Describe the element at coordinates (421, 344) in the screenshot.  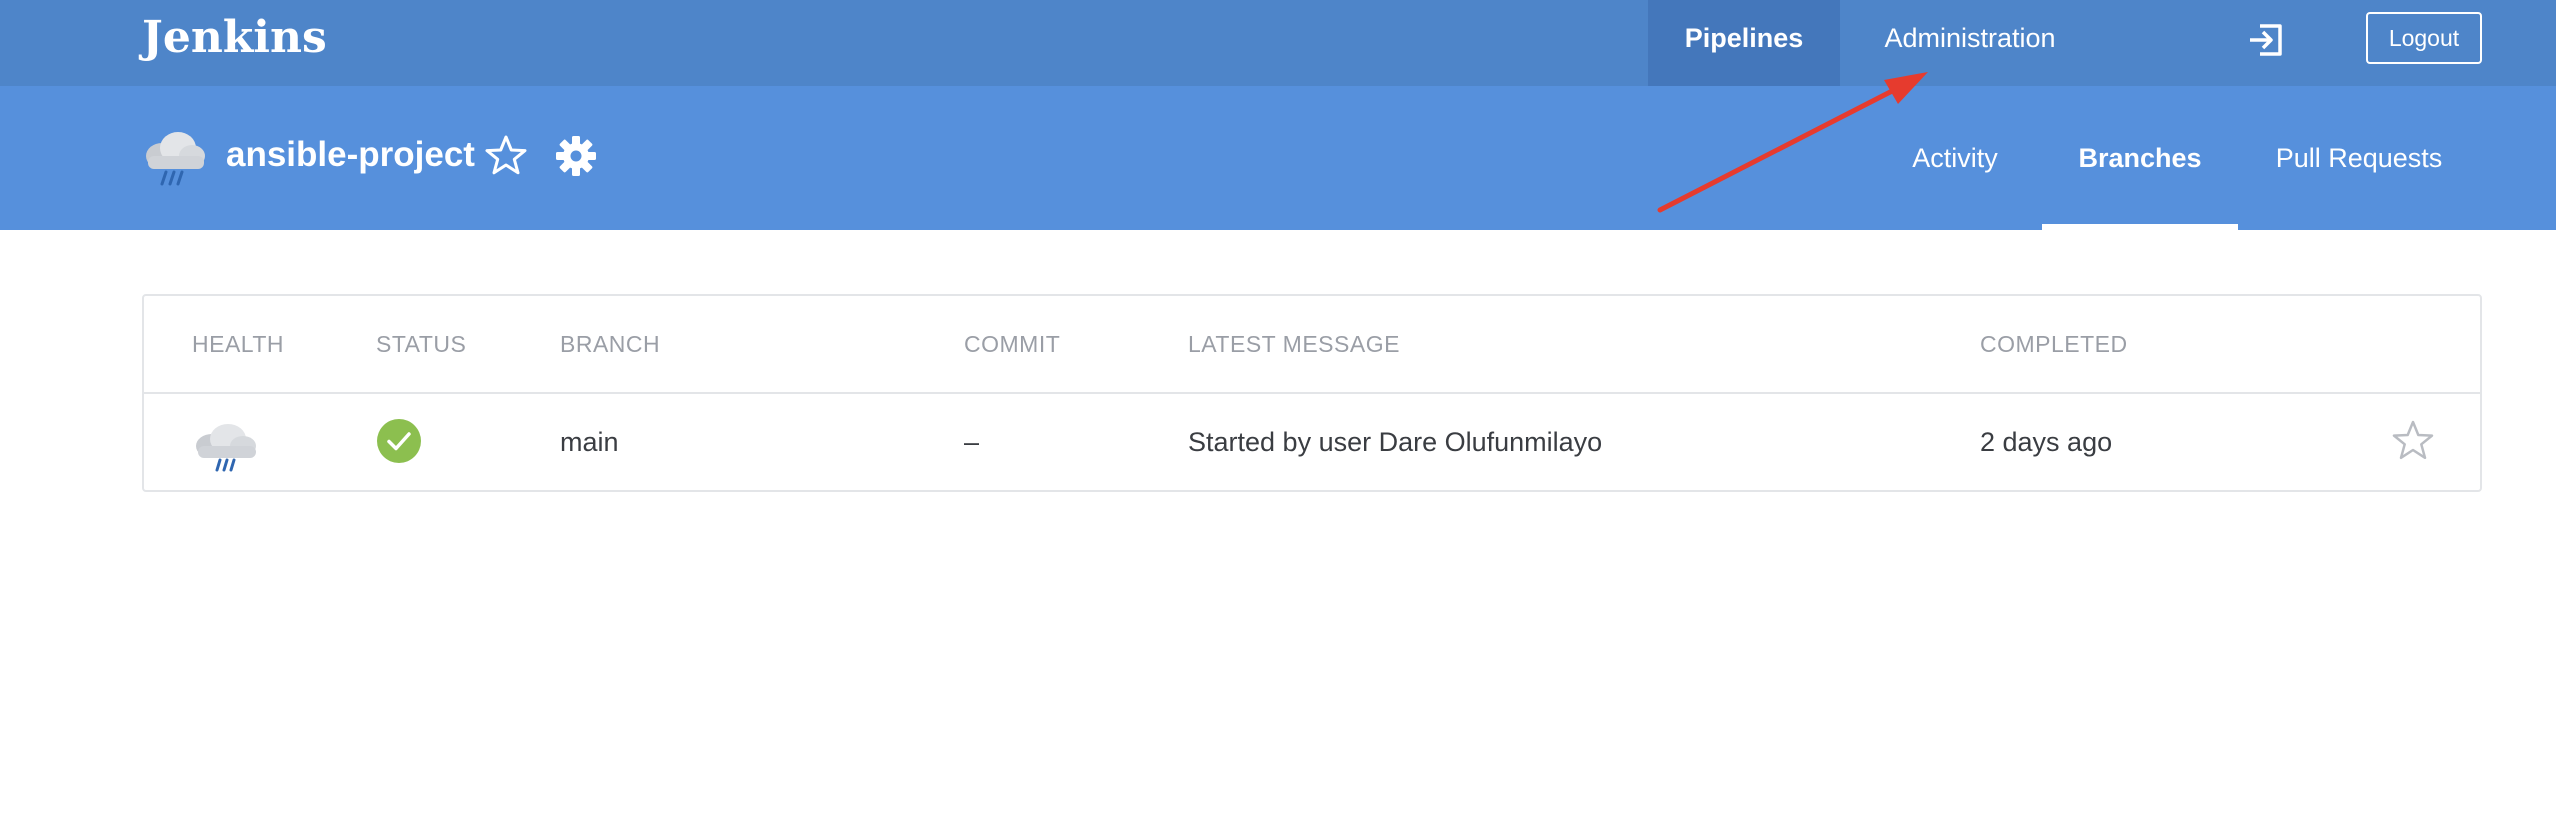
I see `header-status: STATUS` at that location.